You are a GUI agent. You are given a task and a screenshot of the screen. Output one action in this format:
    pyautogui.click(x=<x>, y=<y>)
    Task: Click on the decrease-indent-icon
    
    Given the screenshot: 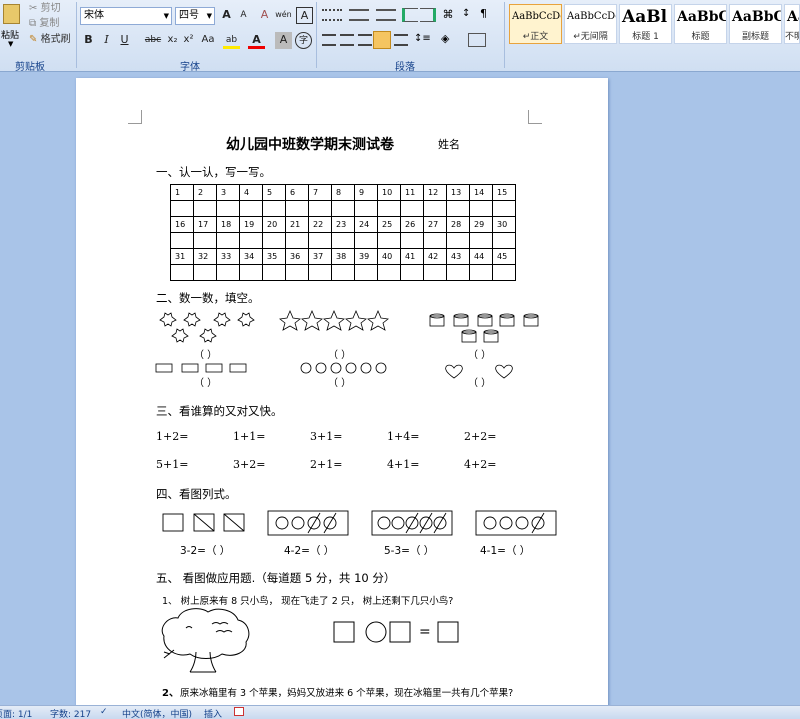 What is the action you would take?
    pyautogui.click(x=410, y=15)
    